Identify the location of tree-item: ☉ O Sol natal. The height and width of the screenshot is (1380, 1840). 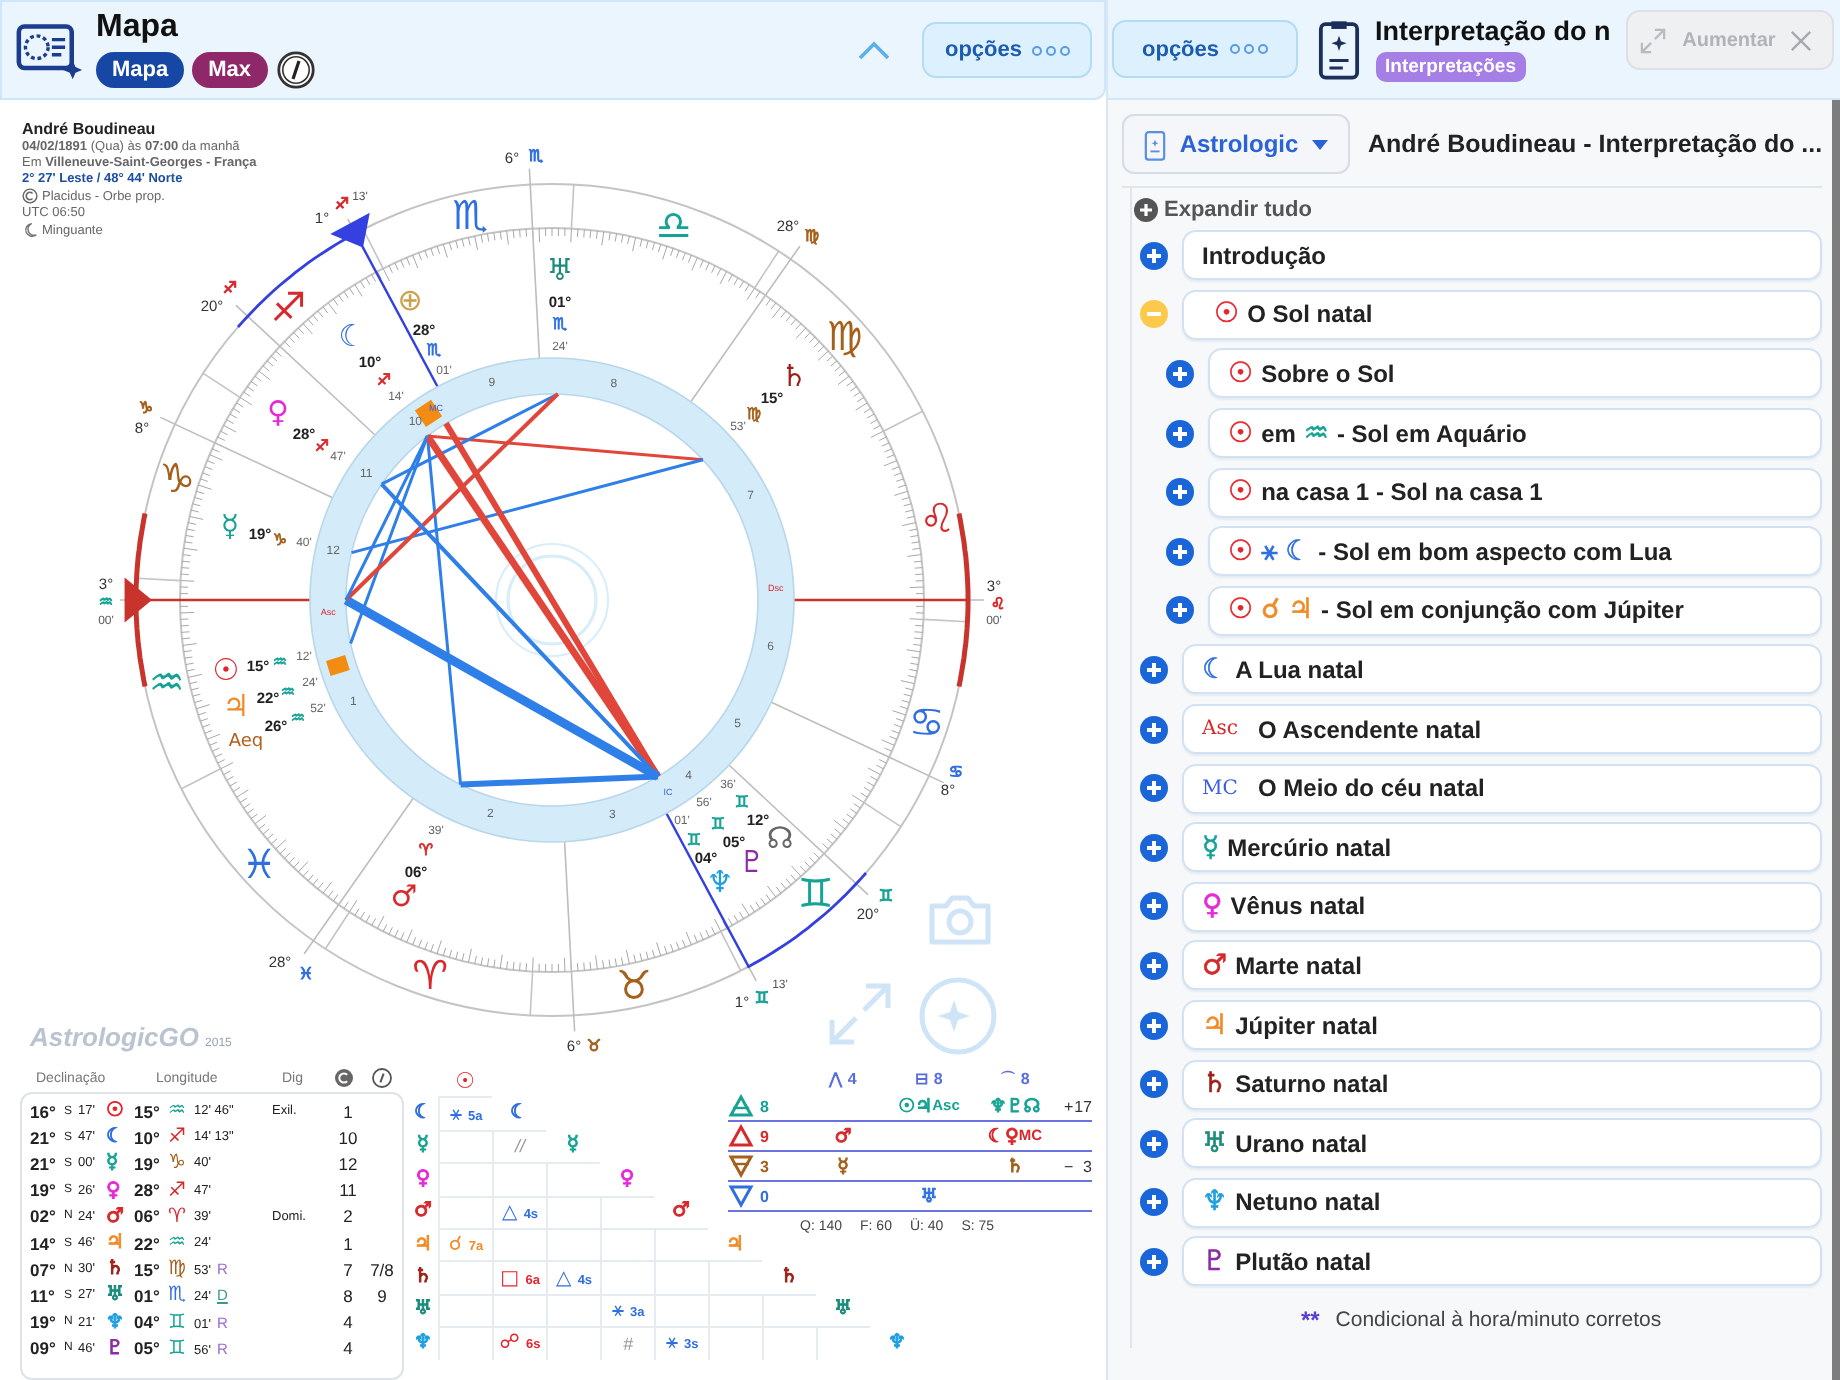
(1502, 314).